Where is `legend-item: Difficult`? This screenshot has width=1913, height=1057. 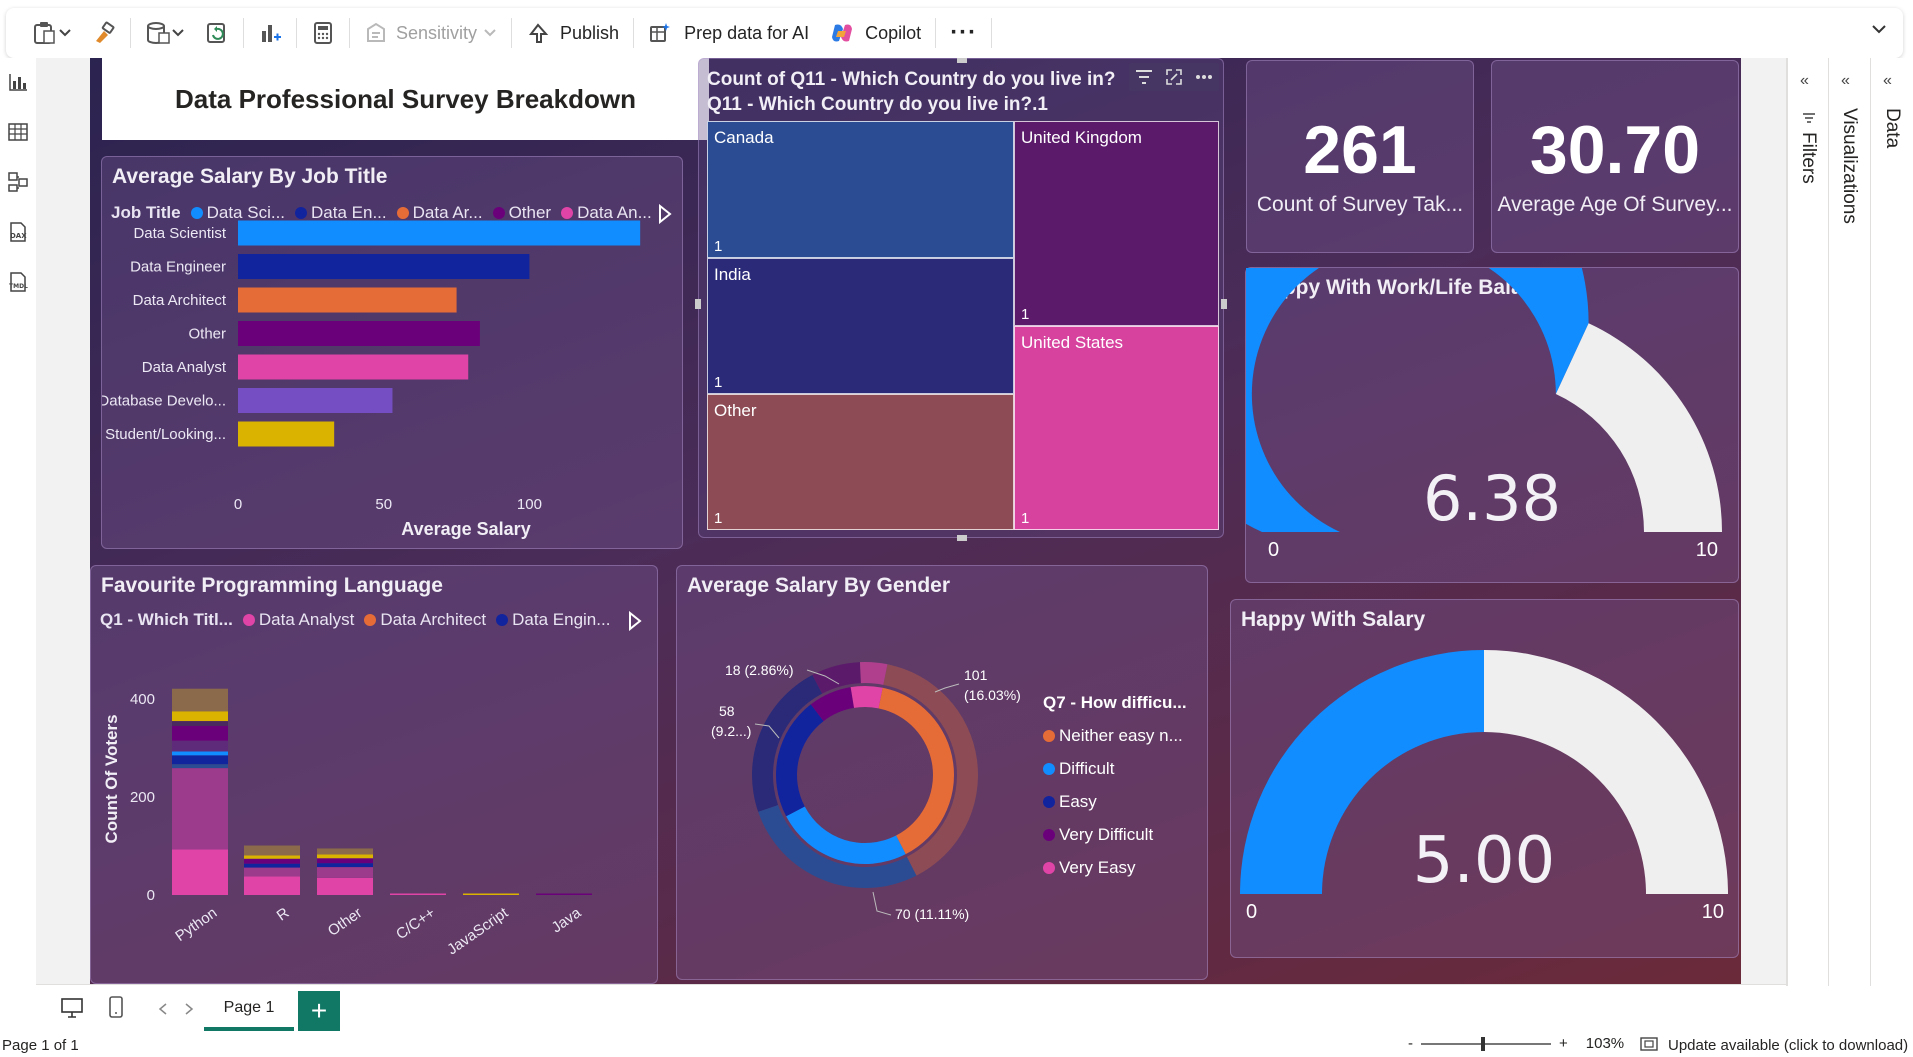 legend-item: Difficult is located at coordinates (1115, 768).